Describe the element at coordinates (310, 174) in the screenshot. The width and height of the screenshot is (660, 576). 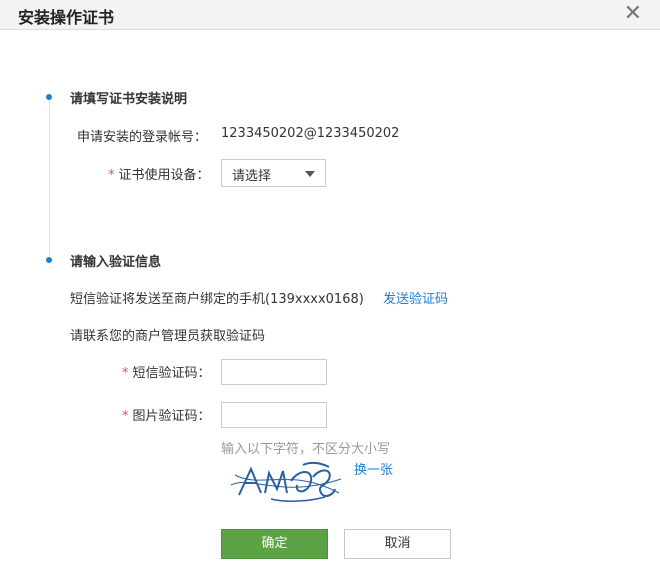
I see `chevron-down-icon` at that location.